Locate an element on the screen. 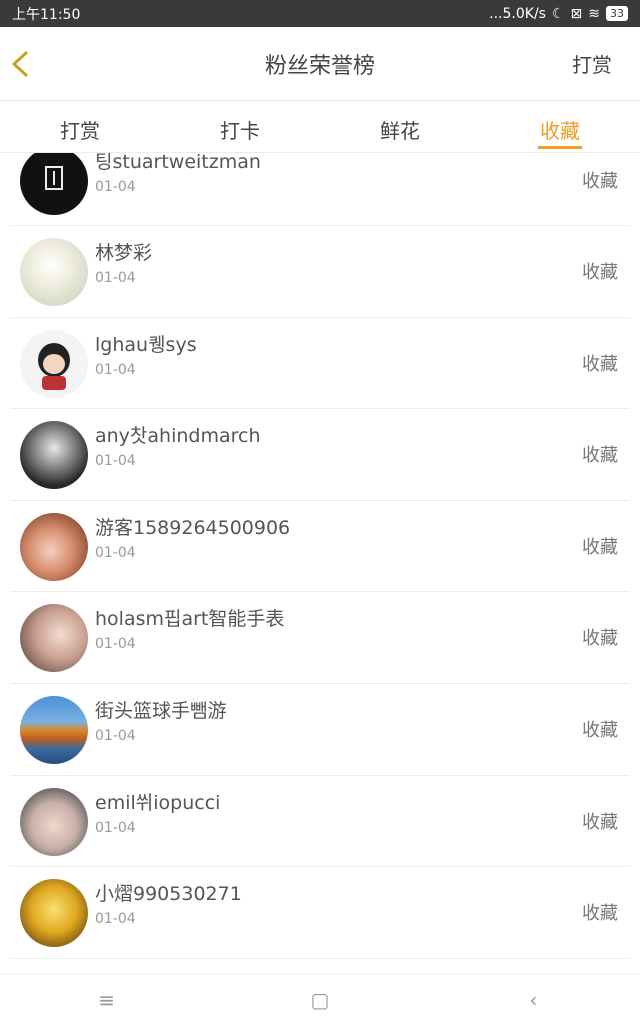 The width and height of the screenshot is (640, 1025). chevron-left-icon is located at coordinates (20, 64).